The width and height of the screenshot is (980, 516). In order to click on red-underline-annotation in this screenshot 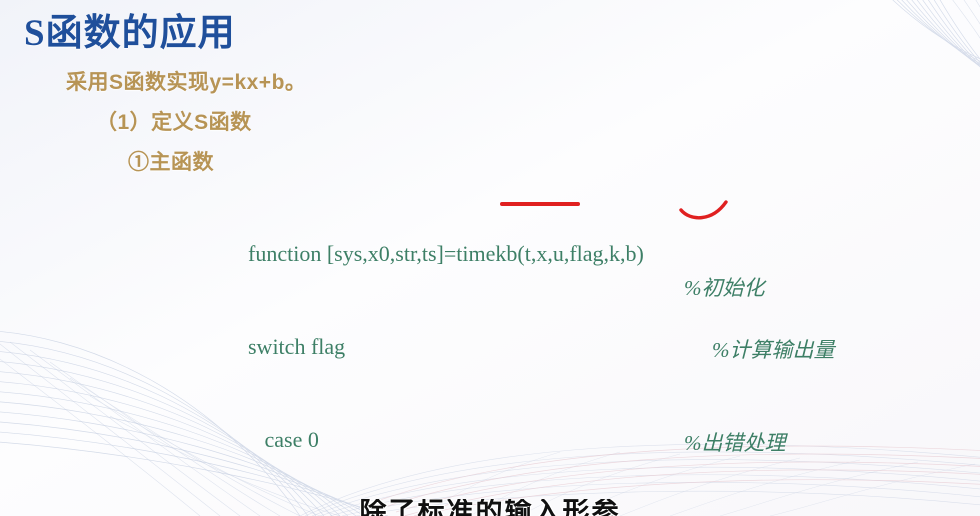, I will do `click(540, 204)`.